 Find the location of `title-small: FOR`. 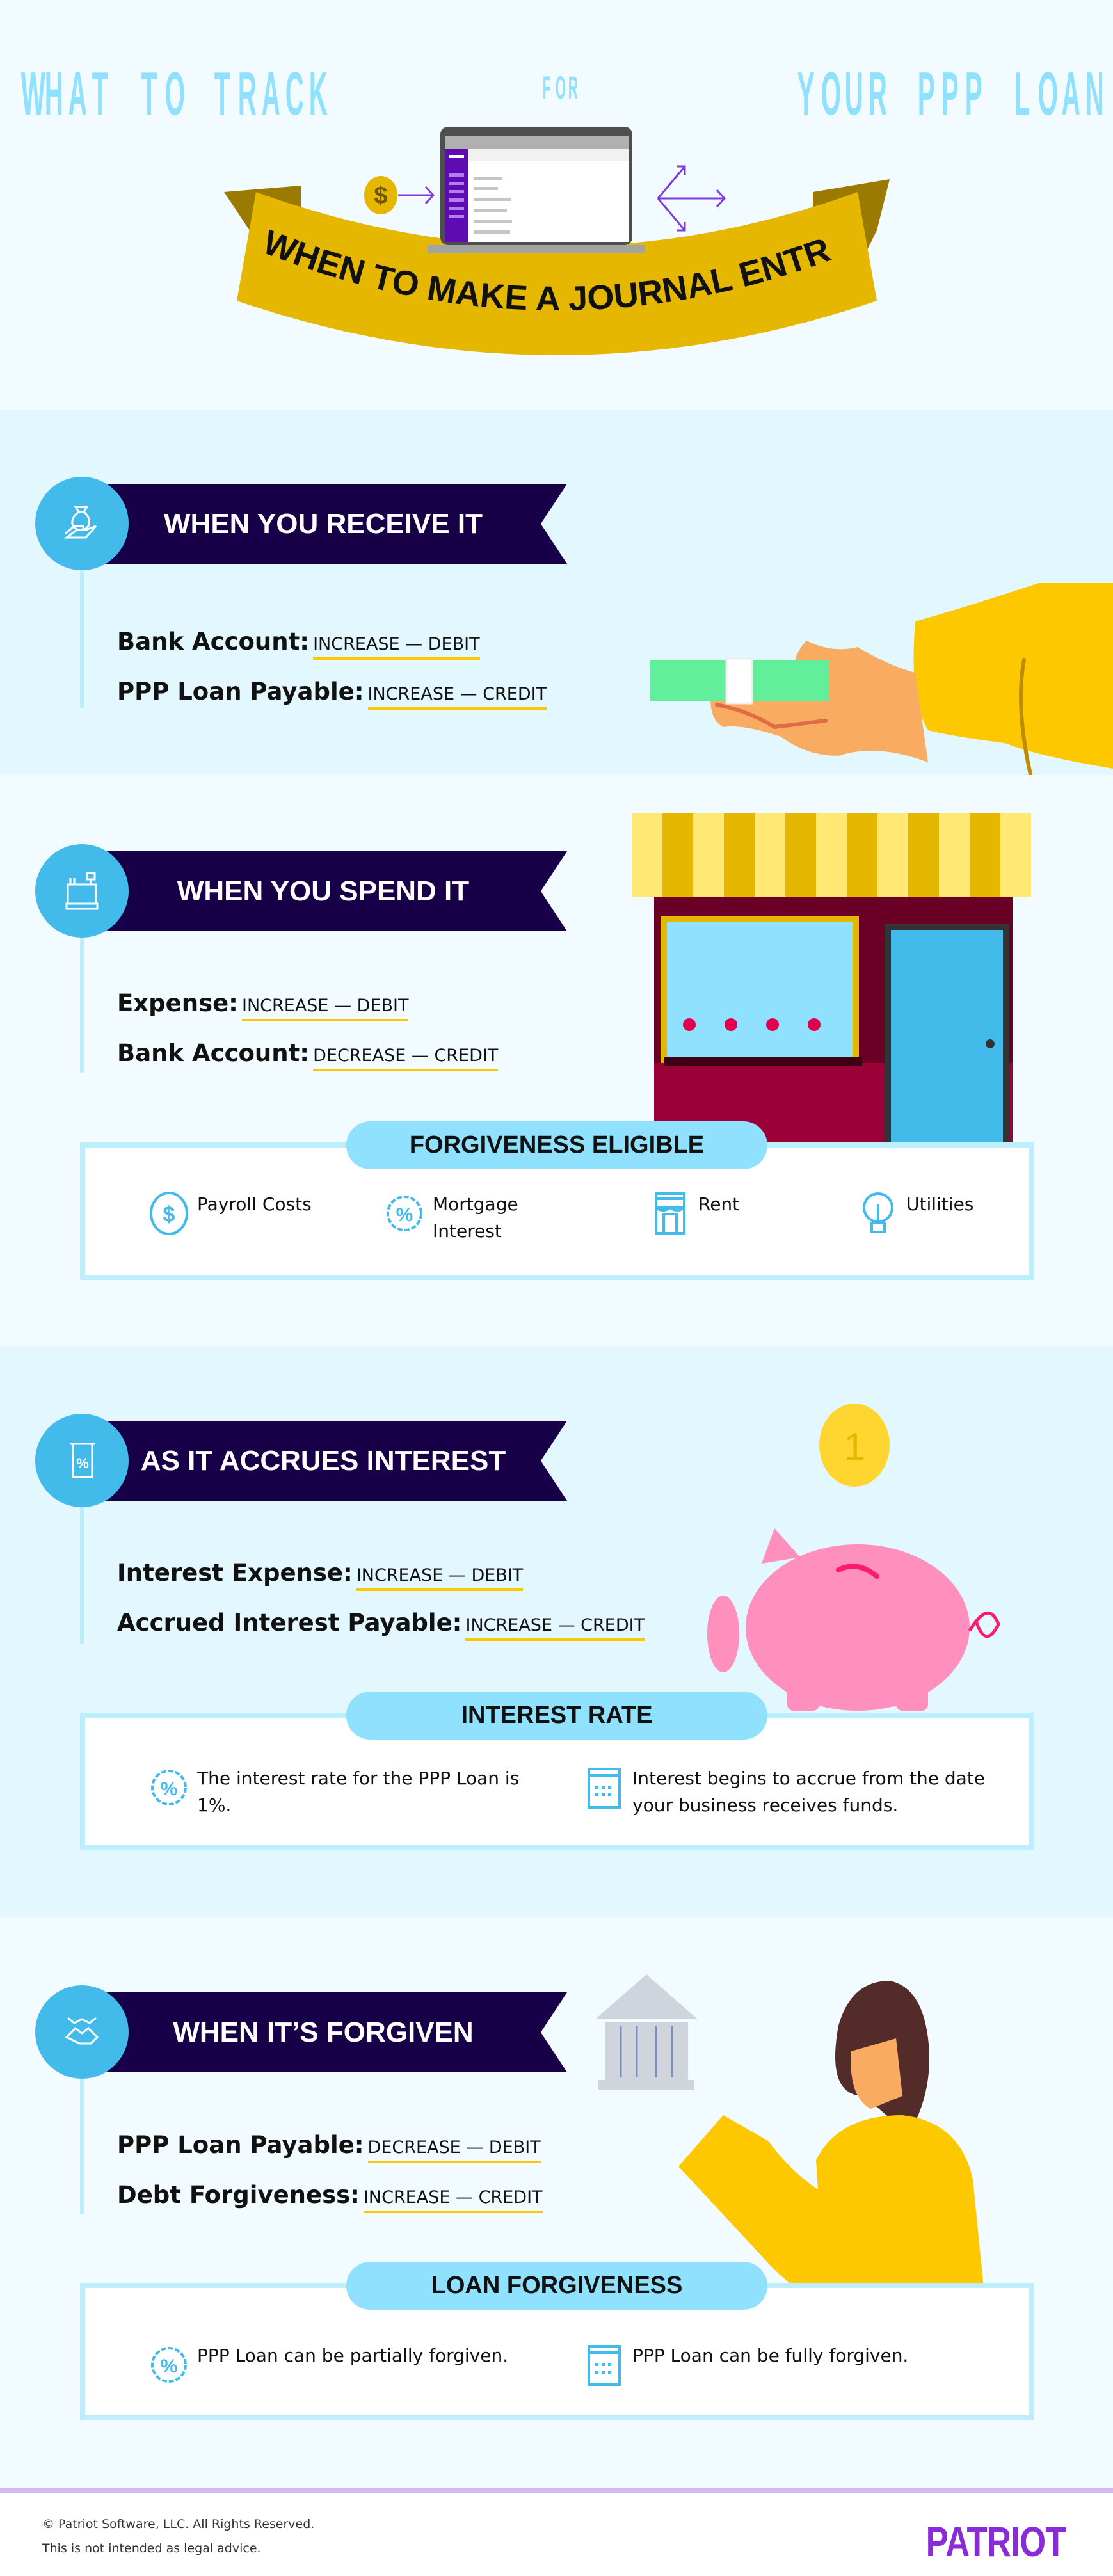

title-small: FOR is located at coordinates (558, 87).